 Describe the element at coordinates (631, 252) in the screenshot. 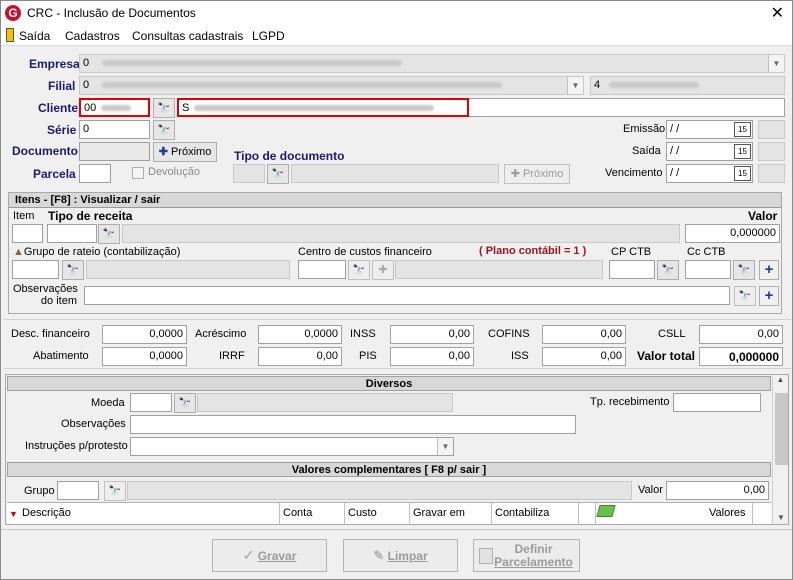

I see `cp-ctb-label: CP CTB` at that location.